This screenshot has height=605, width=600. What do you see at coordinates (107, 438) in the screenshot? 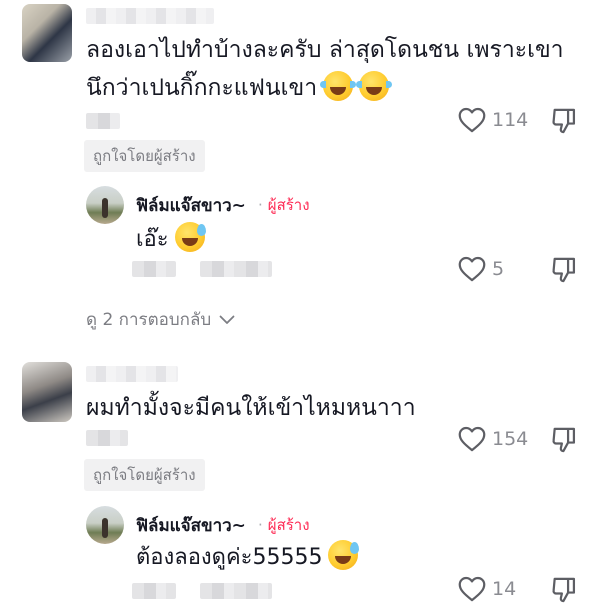
I see `comment-meta-blurred` at bounding box center [107, 438].